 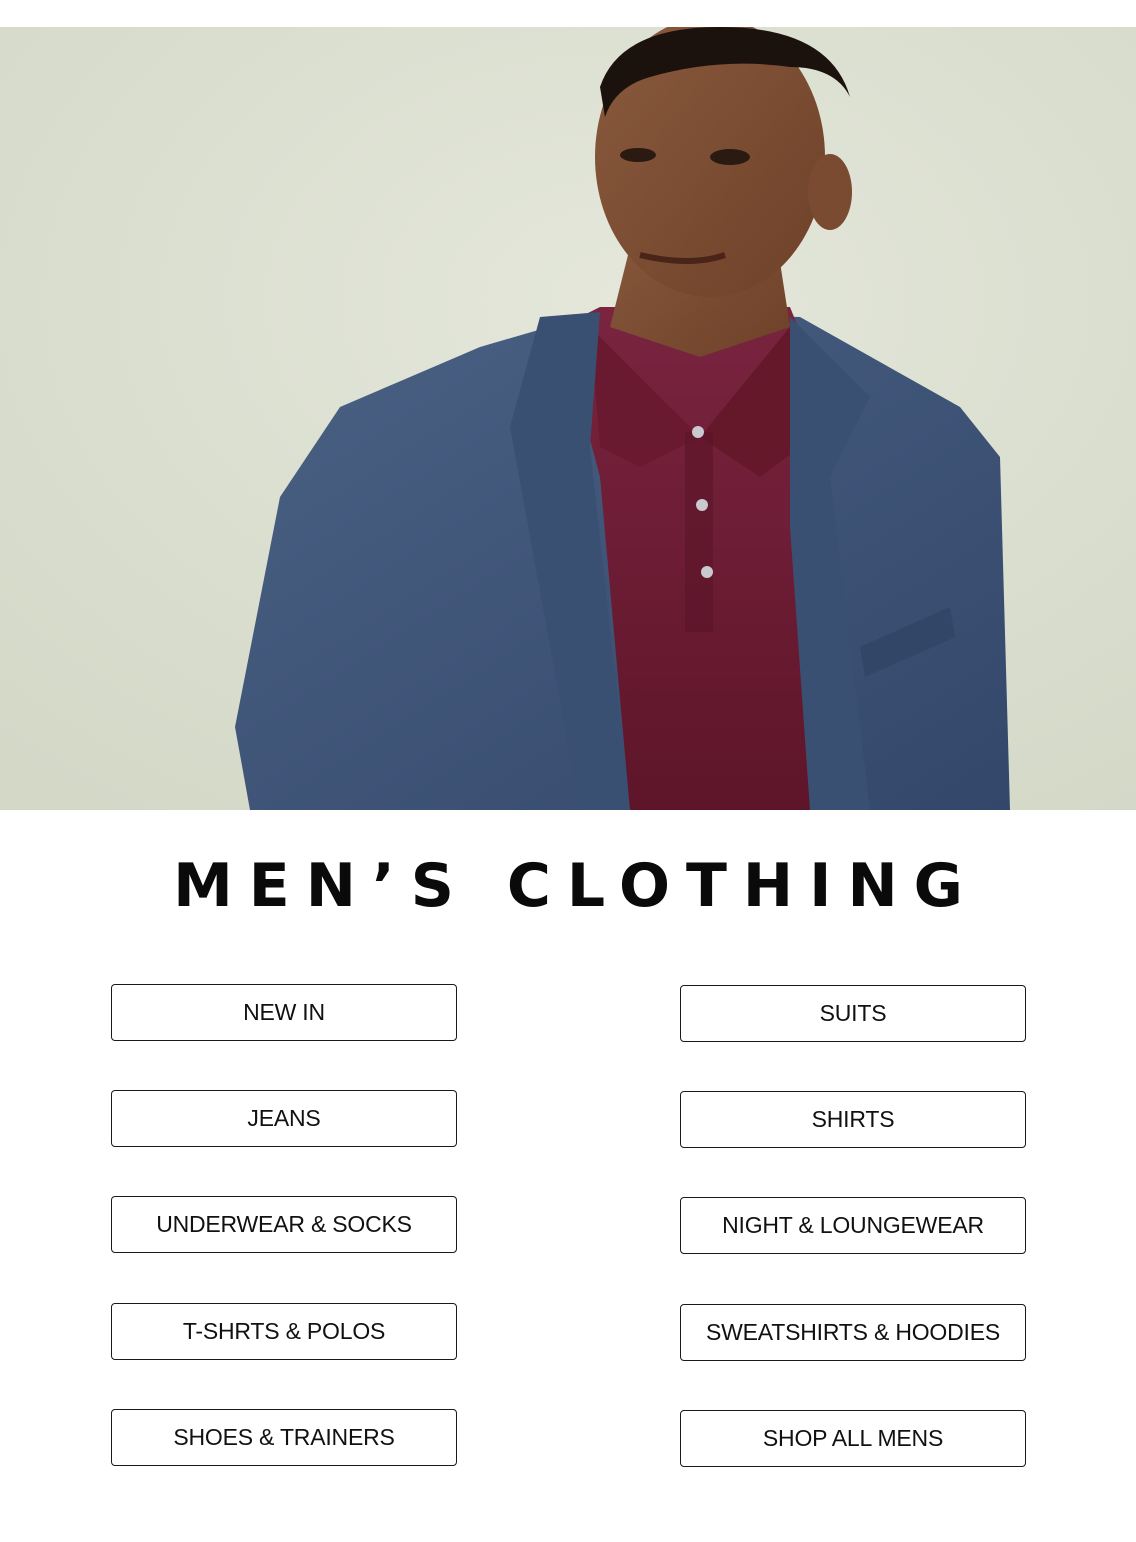 What do you see at coordinates (853, 1013) in the screenshot?
I see `suits-button: SUITS` at bounding box center [853, 1013].